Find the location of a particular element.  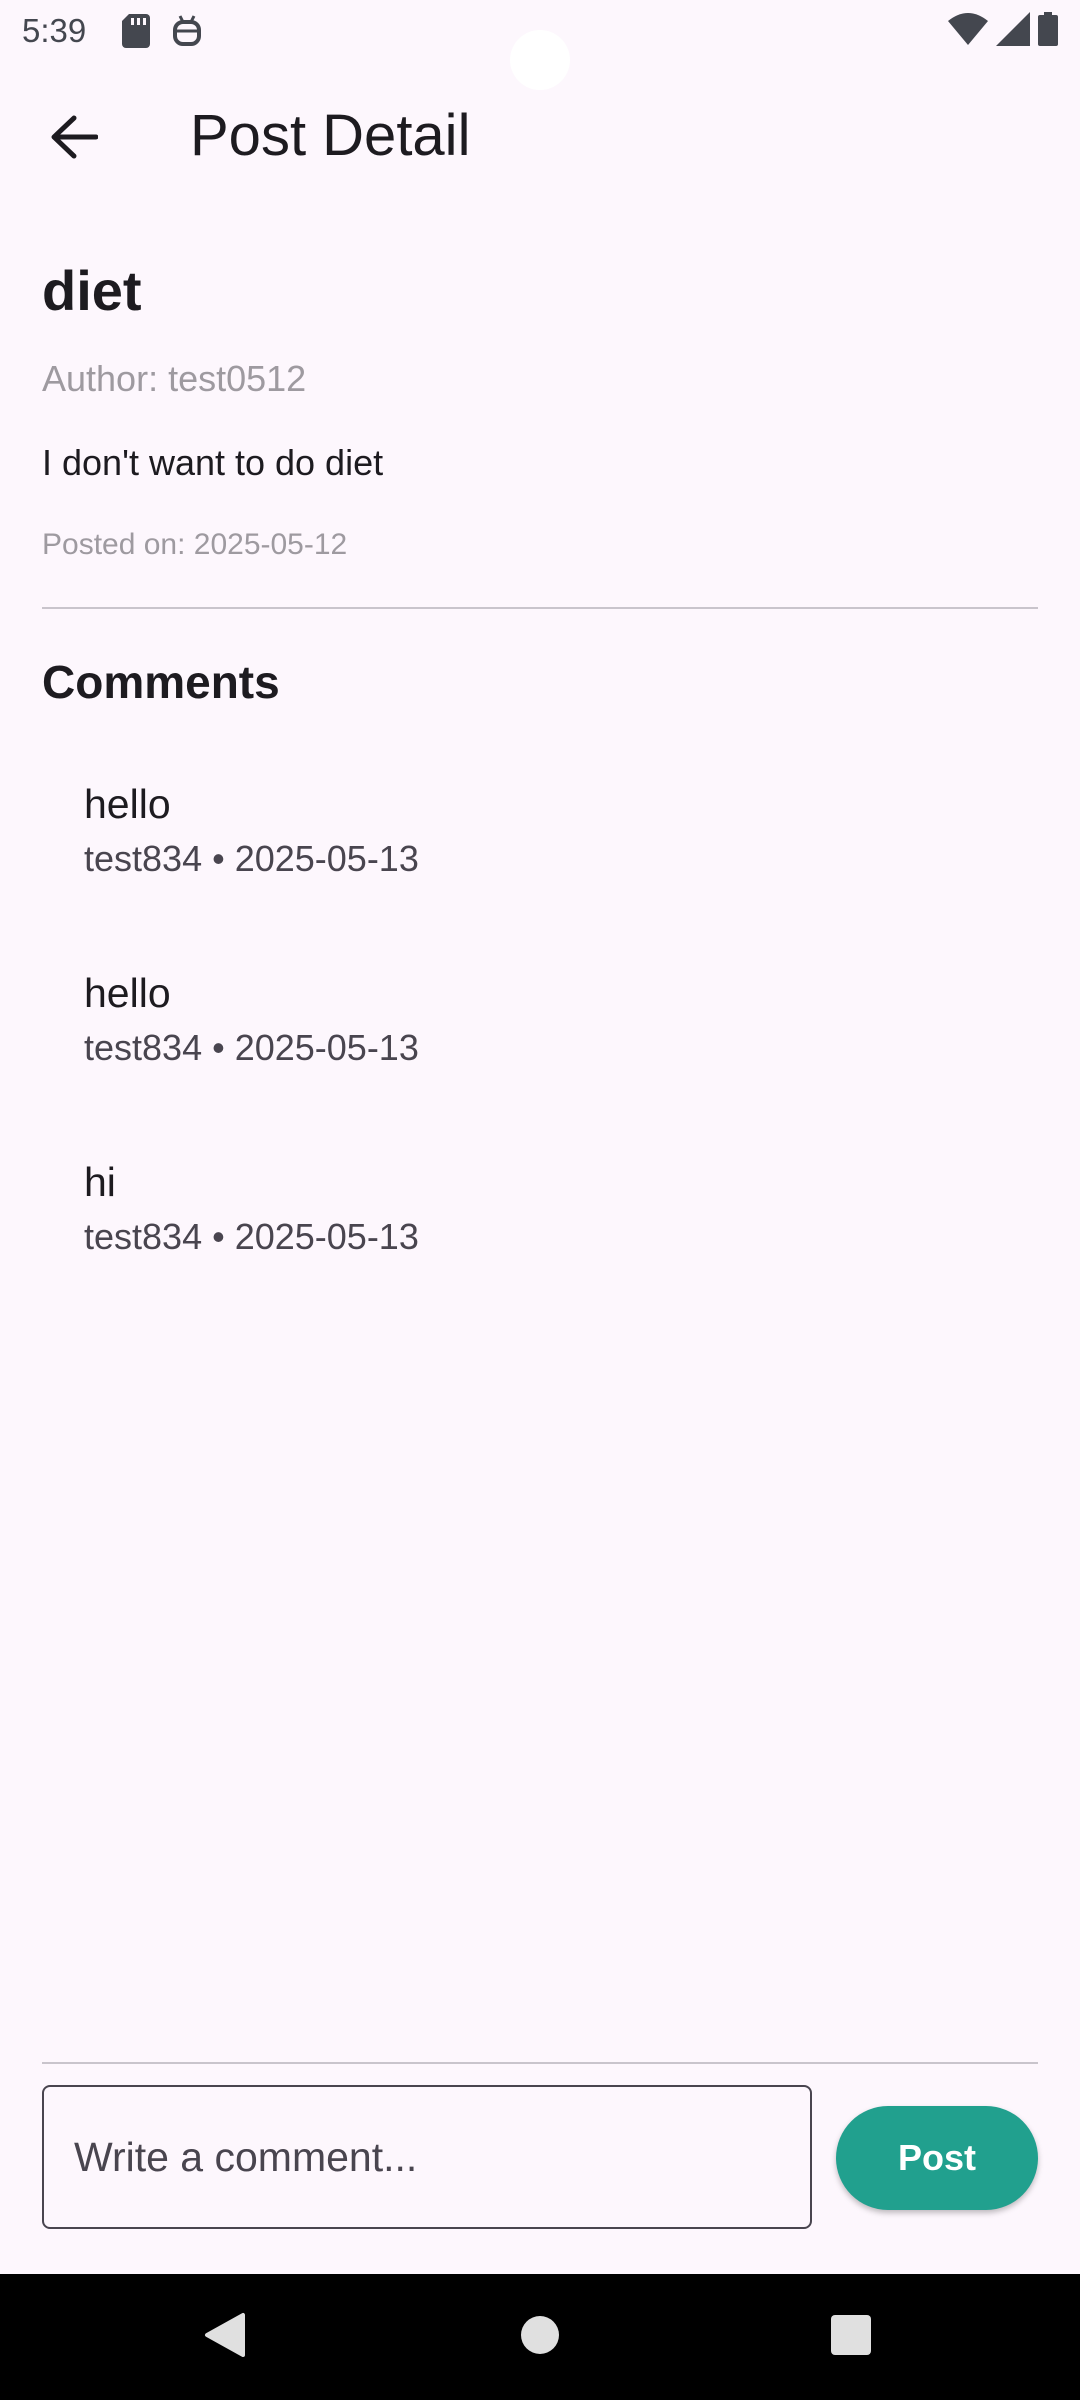

status-time: 5:39 is located at coordinates (54, 30).